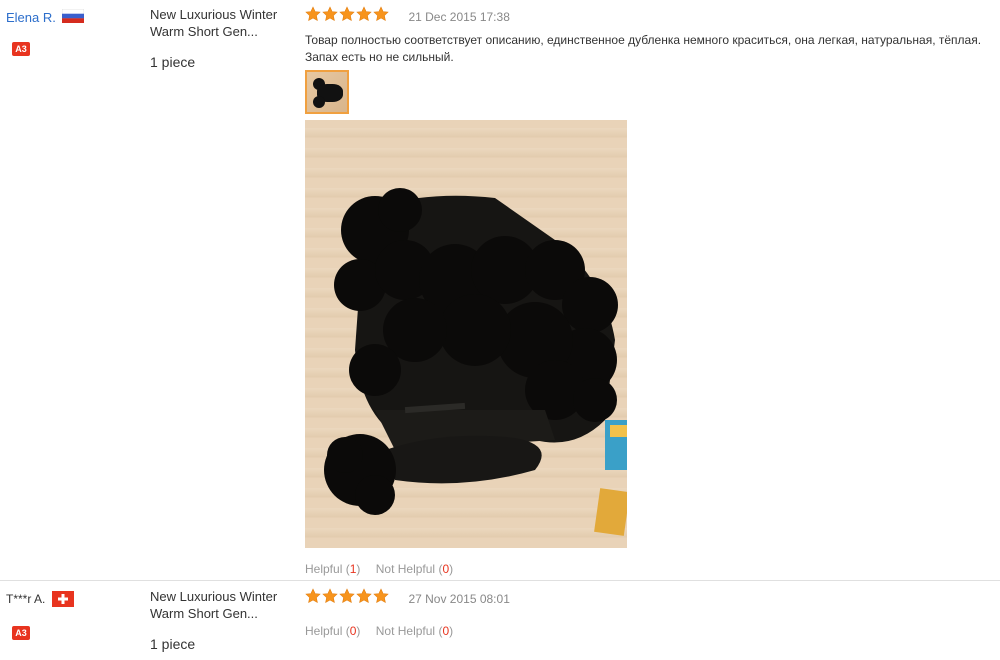 The height and width of the screenshot is (660, 1000). I want to click on helpful-button: Helpful (0), so click(332, 631).